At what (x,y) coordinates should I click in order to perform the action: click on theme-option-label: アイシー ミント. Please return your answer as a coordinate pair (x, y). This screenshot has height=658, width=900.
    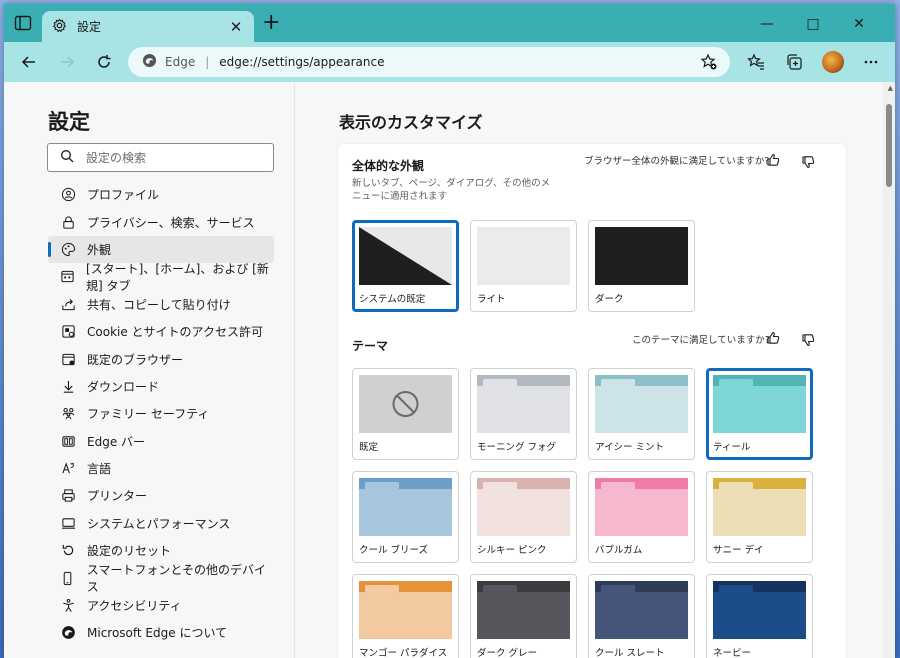
    Looking at the image, I should click on (630, 447).